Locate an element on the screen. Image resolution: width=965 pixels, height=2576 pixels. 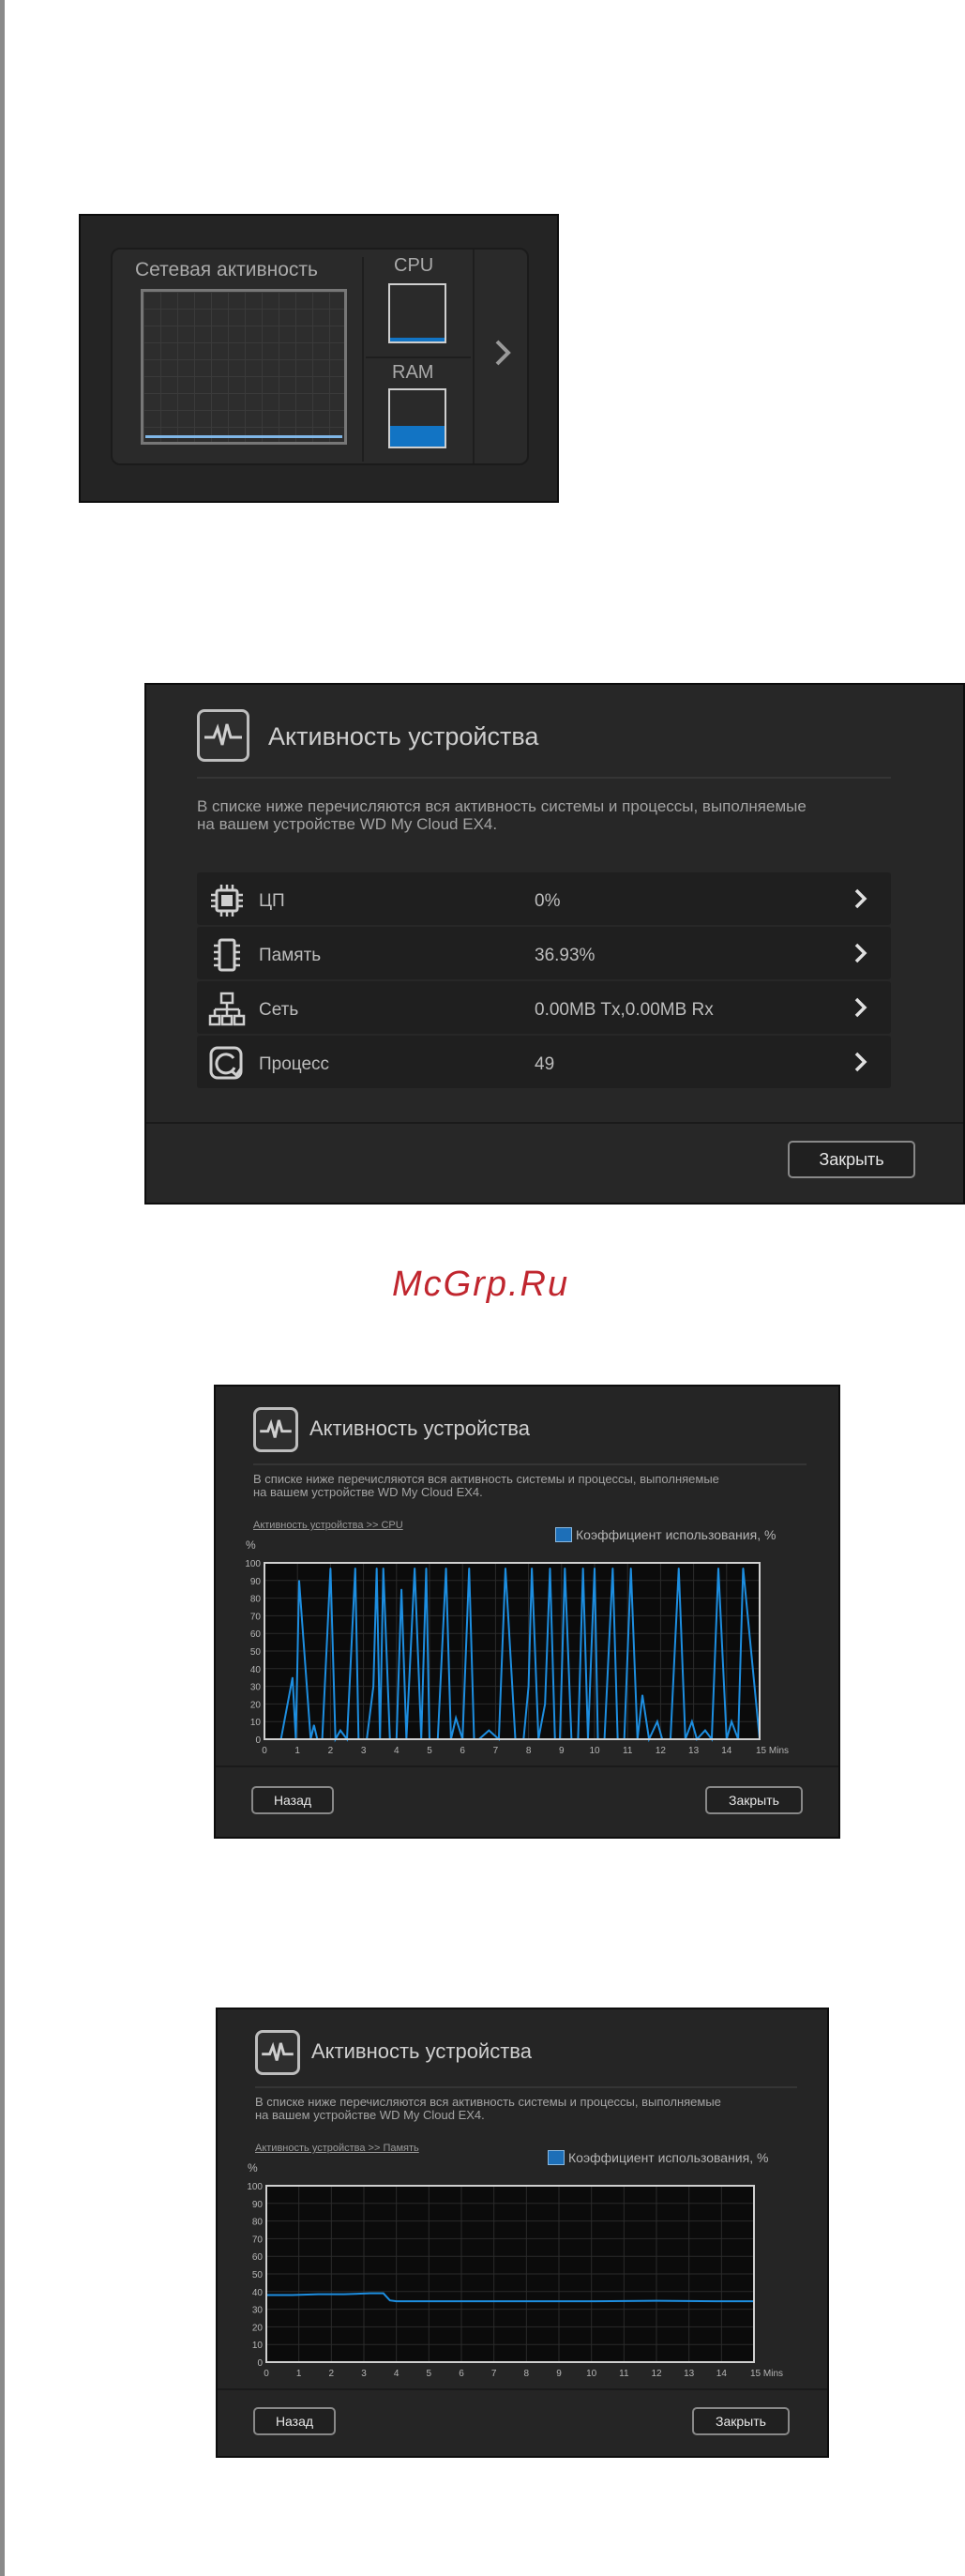
page-left-border is located at coordinates (2, 1288).